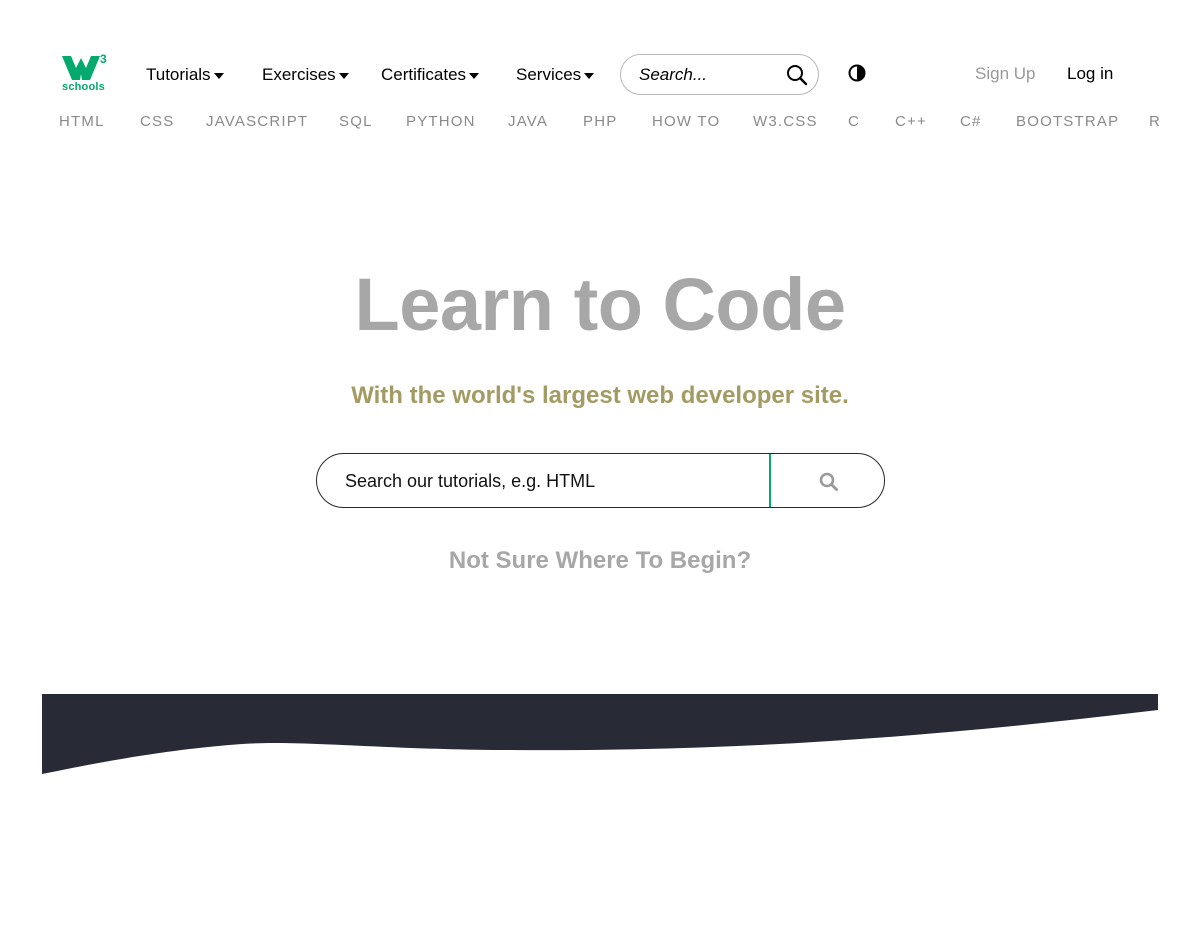  What do you see at coordinates (1067, 121) in the screenshot?
I see `subnav-item-bootstrap: BOOTSTRAP` at bounding box center [1067, 121].